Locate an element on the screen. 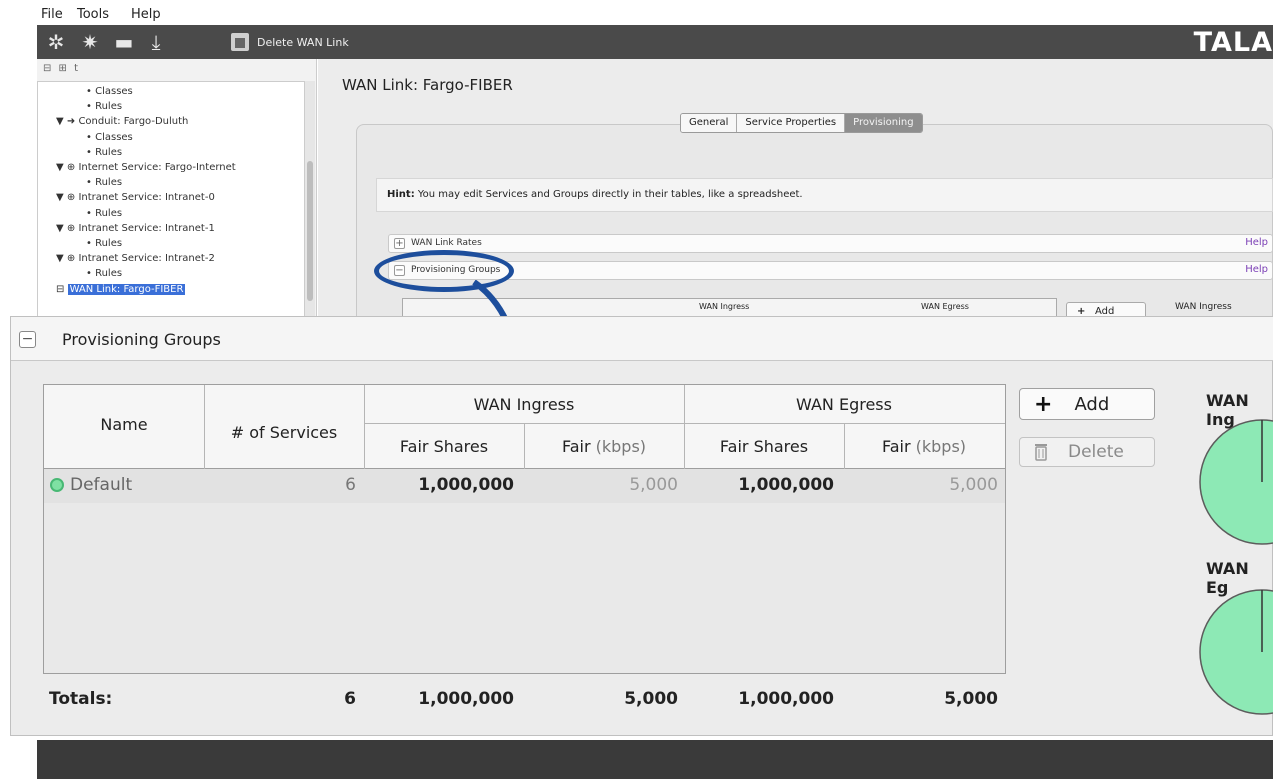 The width and height of the screenshot is (1273, 779). tree-item: ▼ ⊕ Internet Service: Fargo-Internet is located at coordinates (146, 167).